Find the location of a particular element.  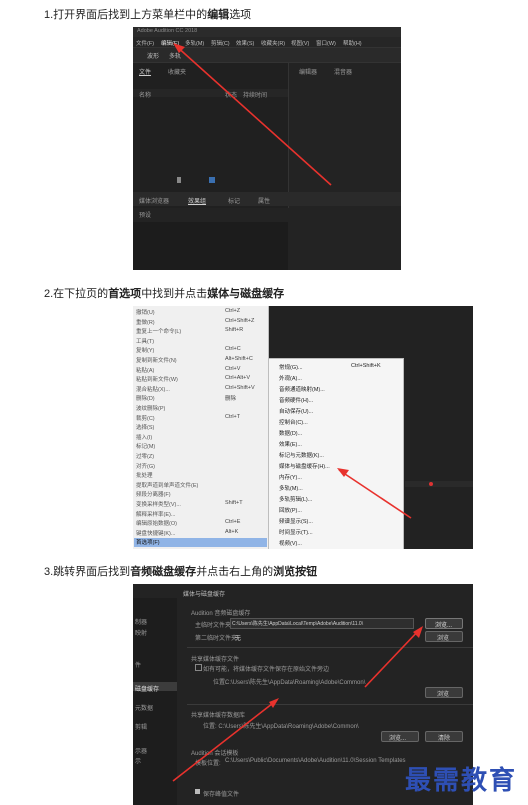

edit-menu-item: 批处理 is located at coordinates (144, 475).